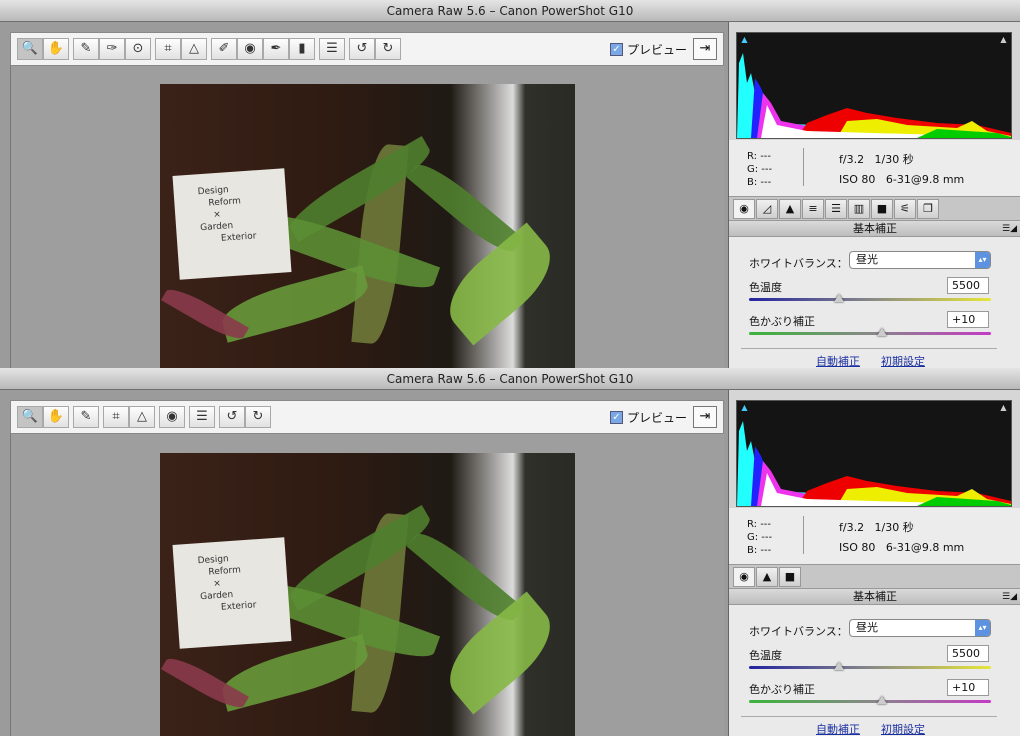 This screenshot has width=1020, height=736. Describe the element at coordinates (905, 209) in the screenshot. I see `panel-tab-7: ⚟` at that location.